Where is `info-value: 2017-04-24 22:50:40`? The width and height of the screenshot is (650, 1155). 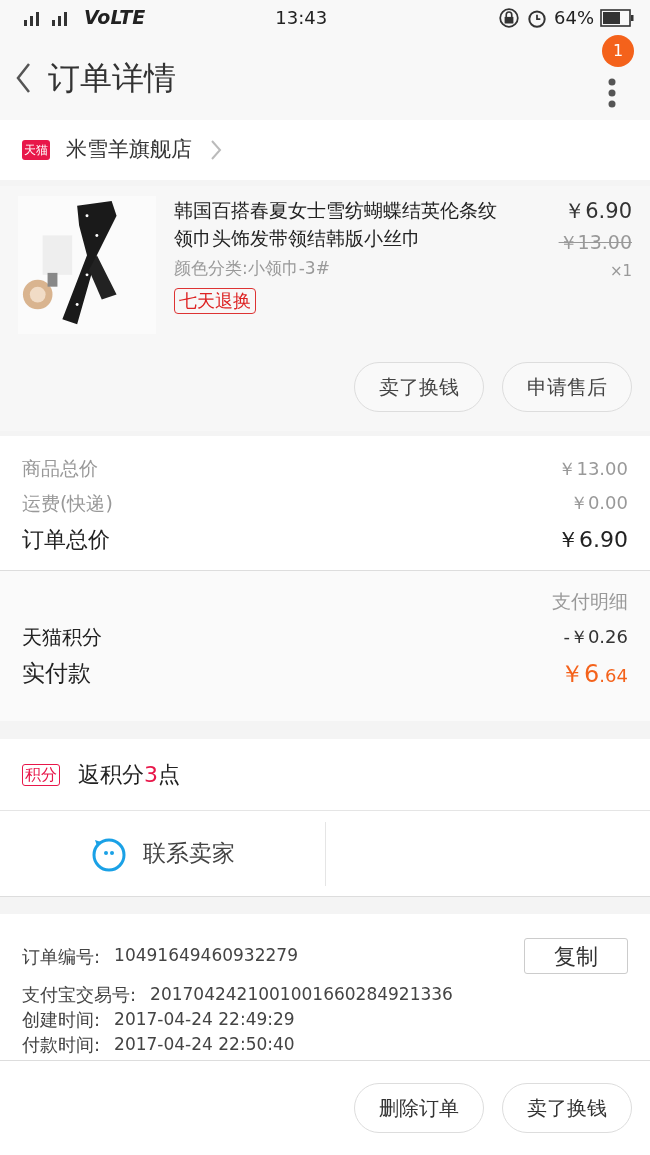
info-value: 2017-04-24 22:50:40 is located at coordinates (204, 1044).